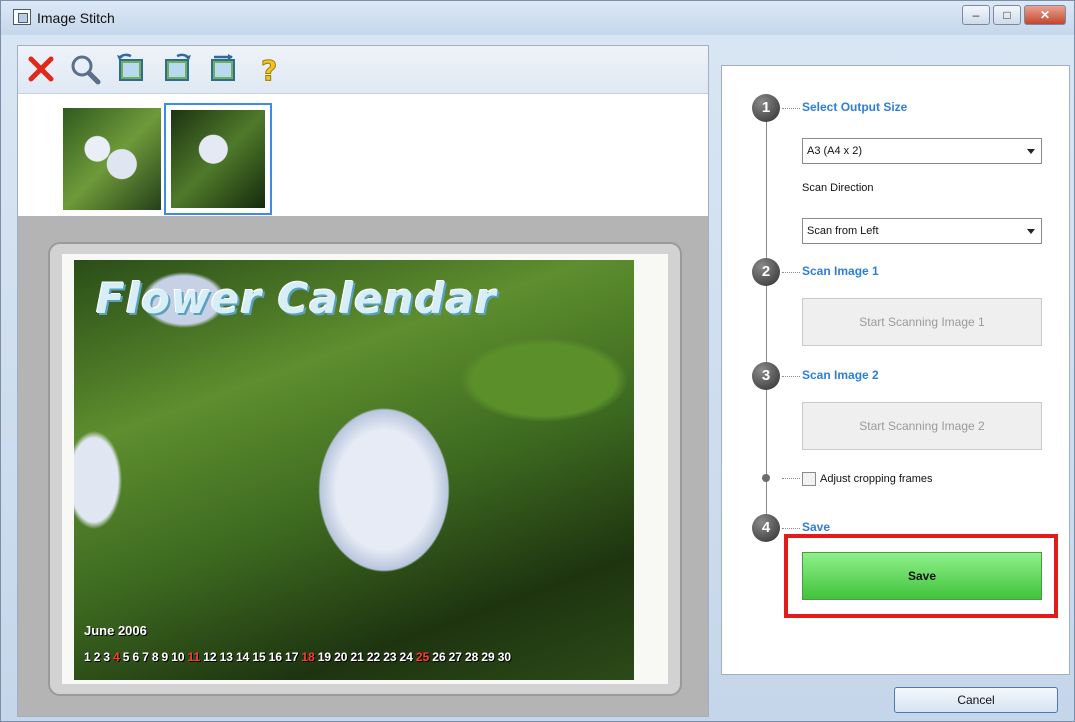 Image resolution: width=1075 pixels, height=722 pixels. I want to click on thumbnail-strip, so click(363, 155).